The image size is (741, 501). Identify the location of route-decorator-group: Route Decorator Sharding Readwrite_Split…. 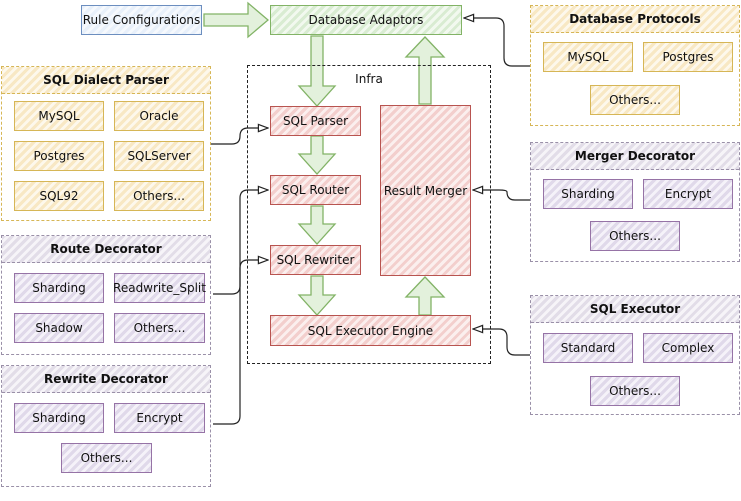
(106, 295).